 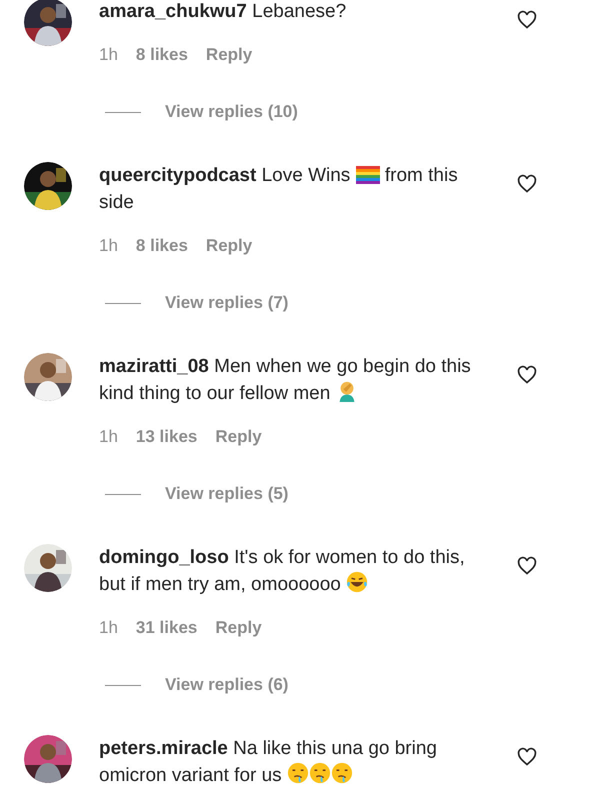 I want to click on likes-link: 13 likes, so click(x=167, y=437).